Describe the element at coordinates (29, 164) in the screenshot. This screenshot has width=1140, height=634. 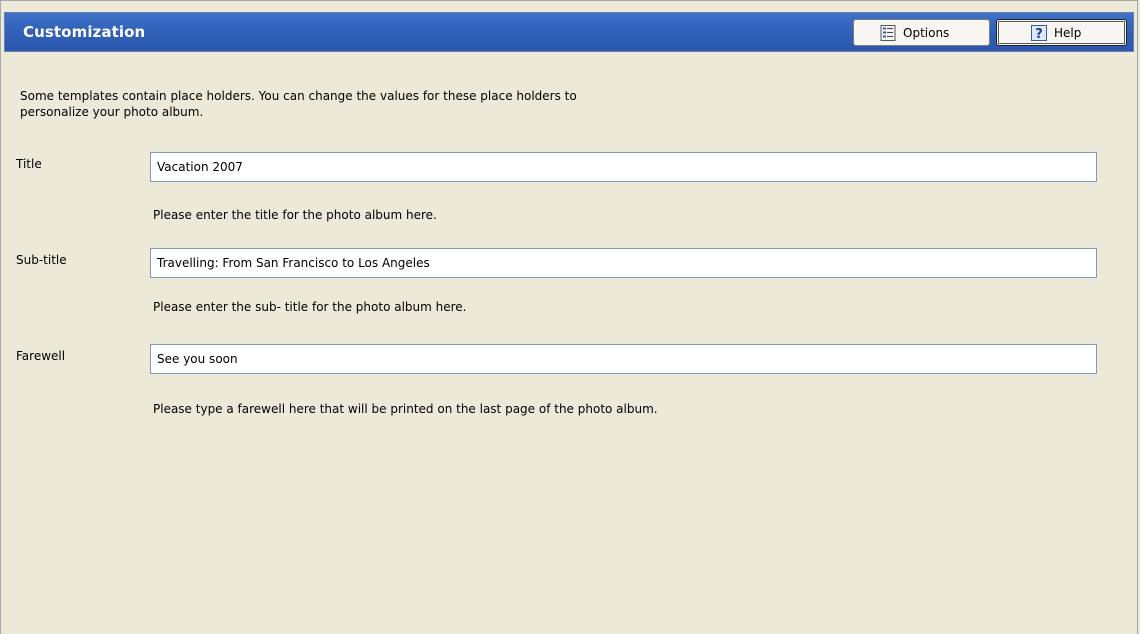
I see `title-label: Title` at that location.